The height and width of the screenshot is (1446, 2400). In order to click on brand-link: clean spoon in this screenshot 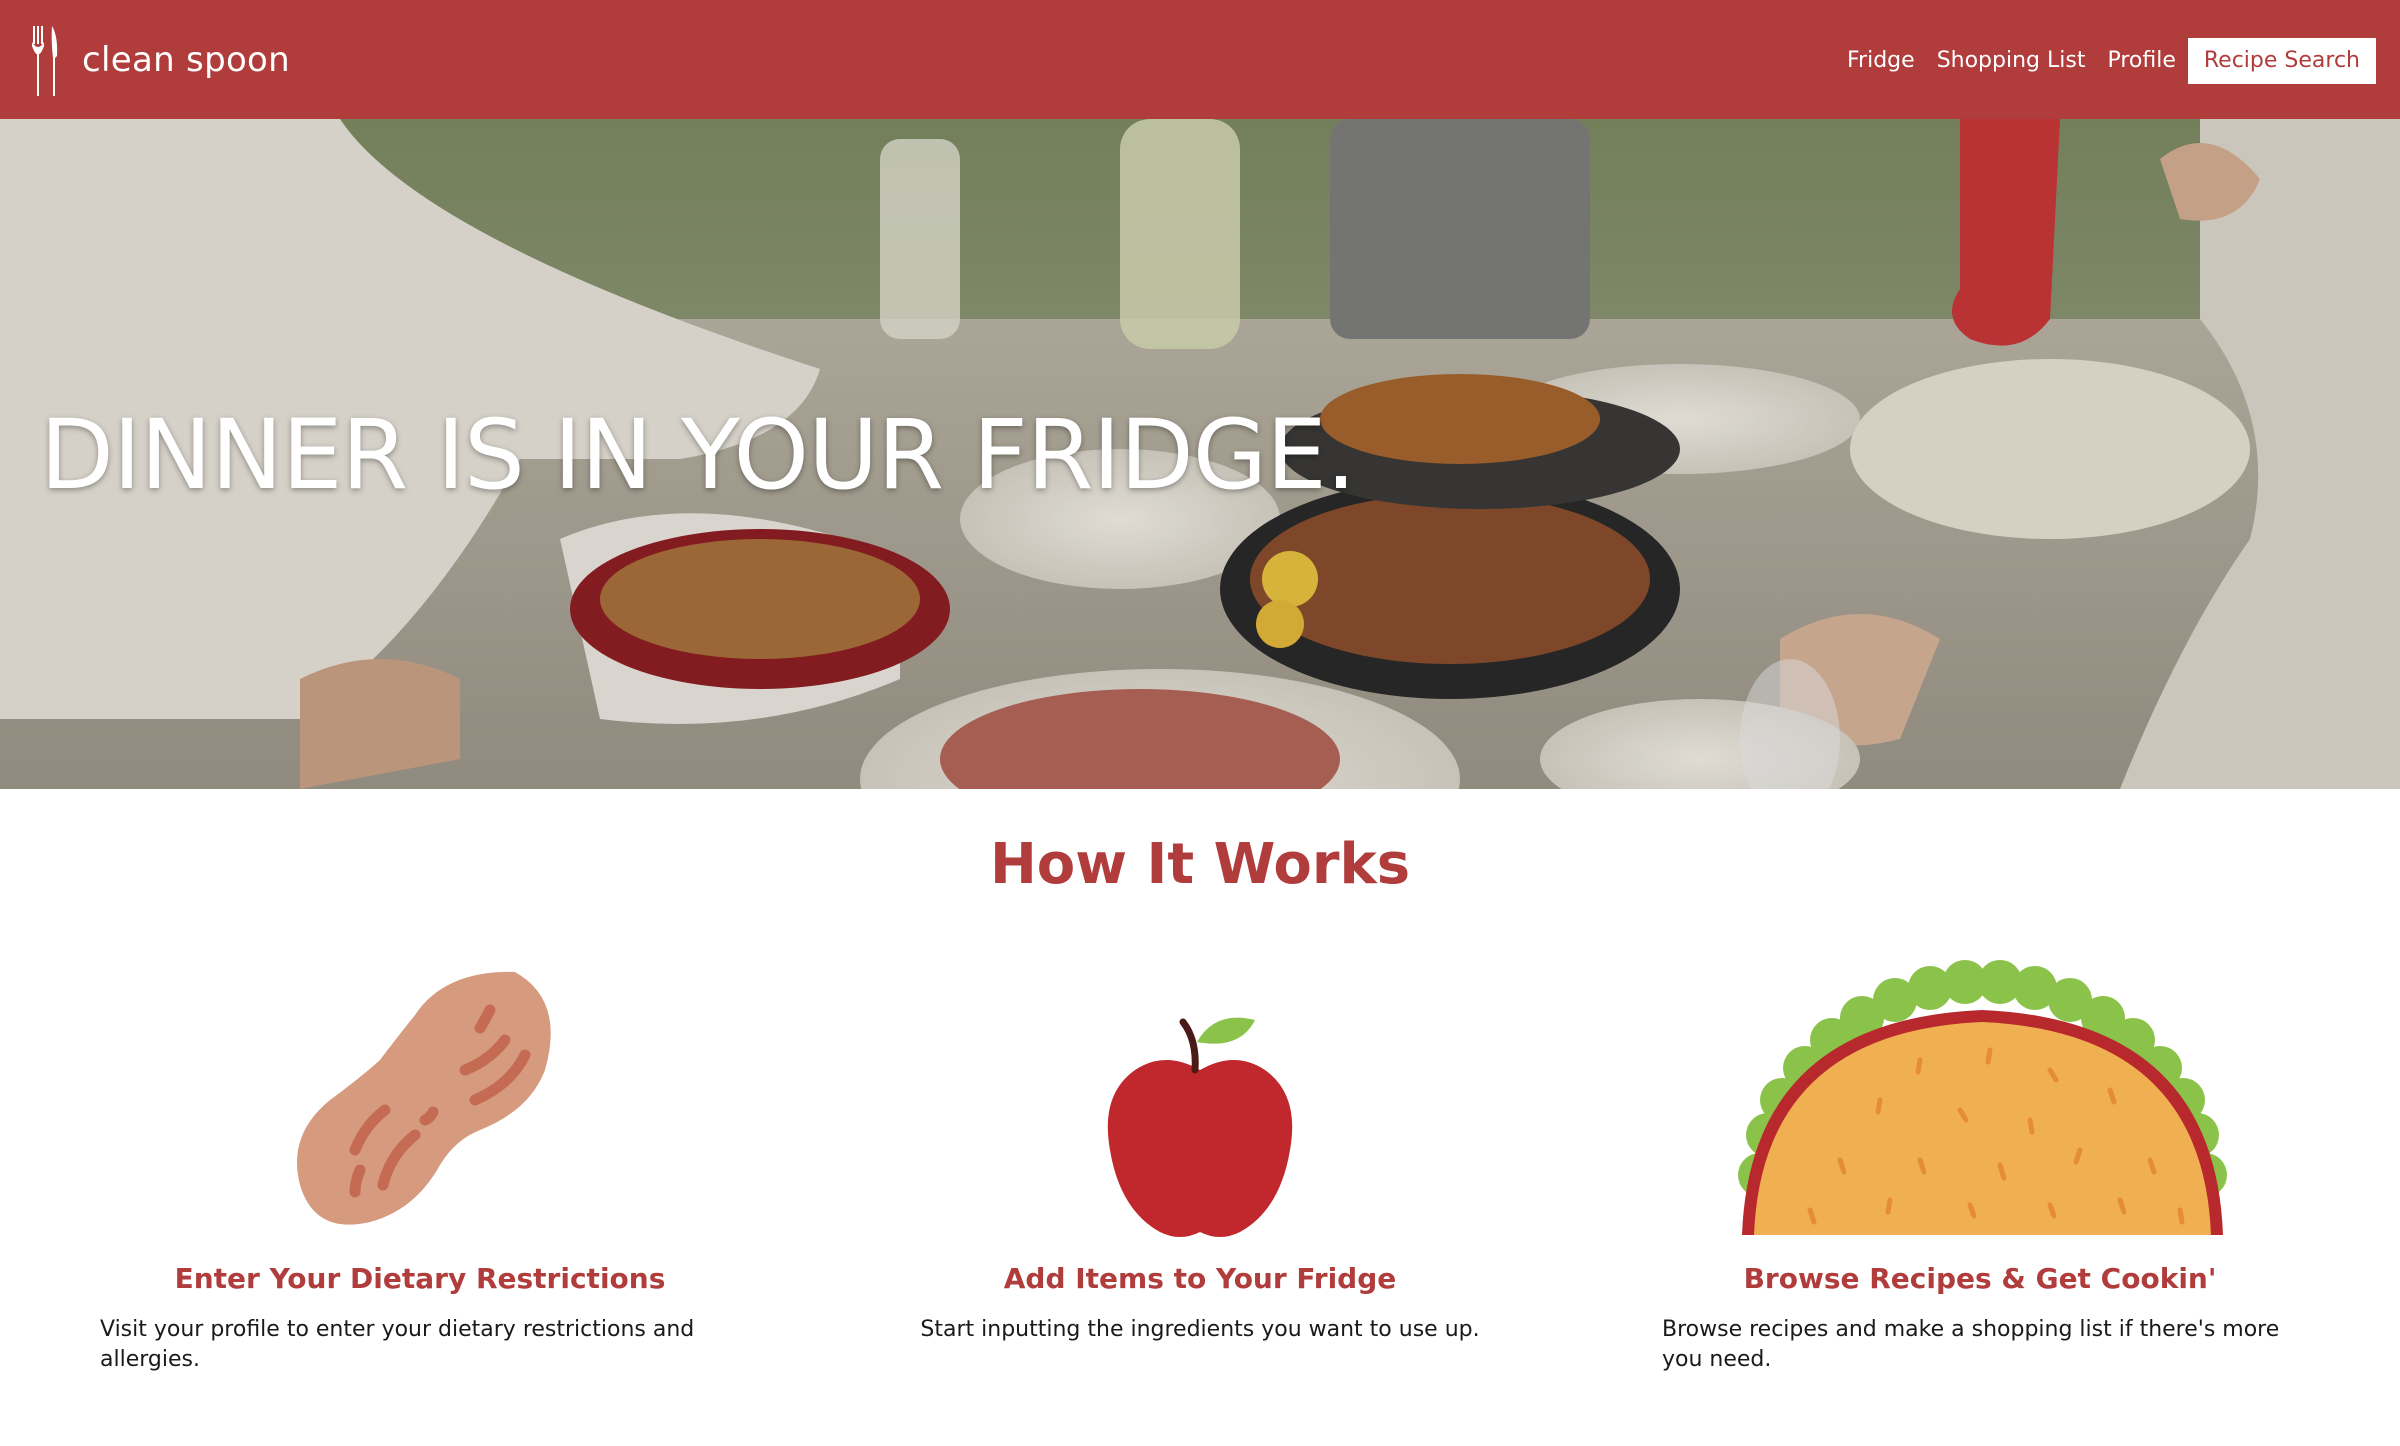, I will do `click(160, 60)`.